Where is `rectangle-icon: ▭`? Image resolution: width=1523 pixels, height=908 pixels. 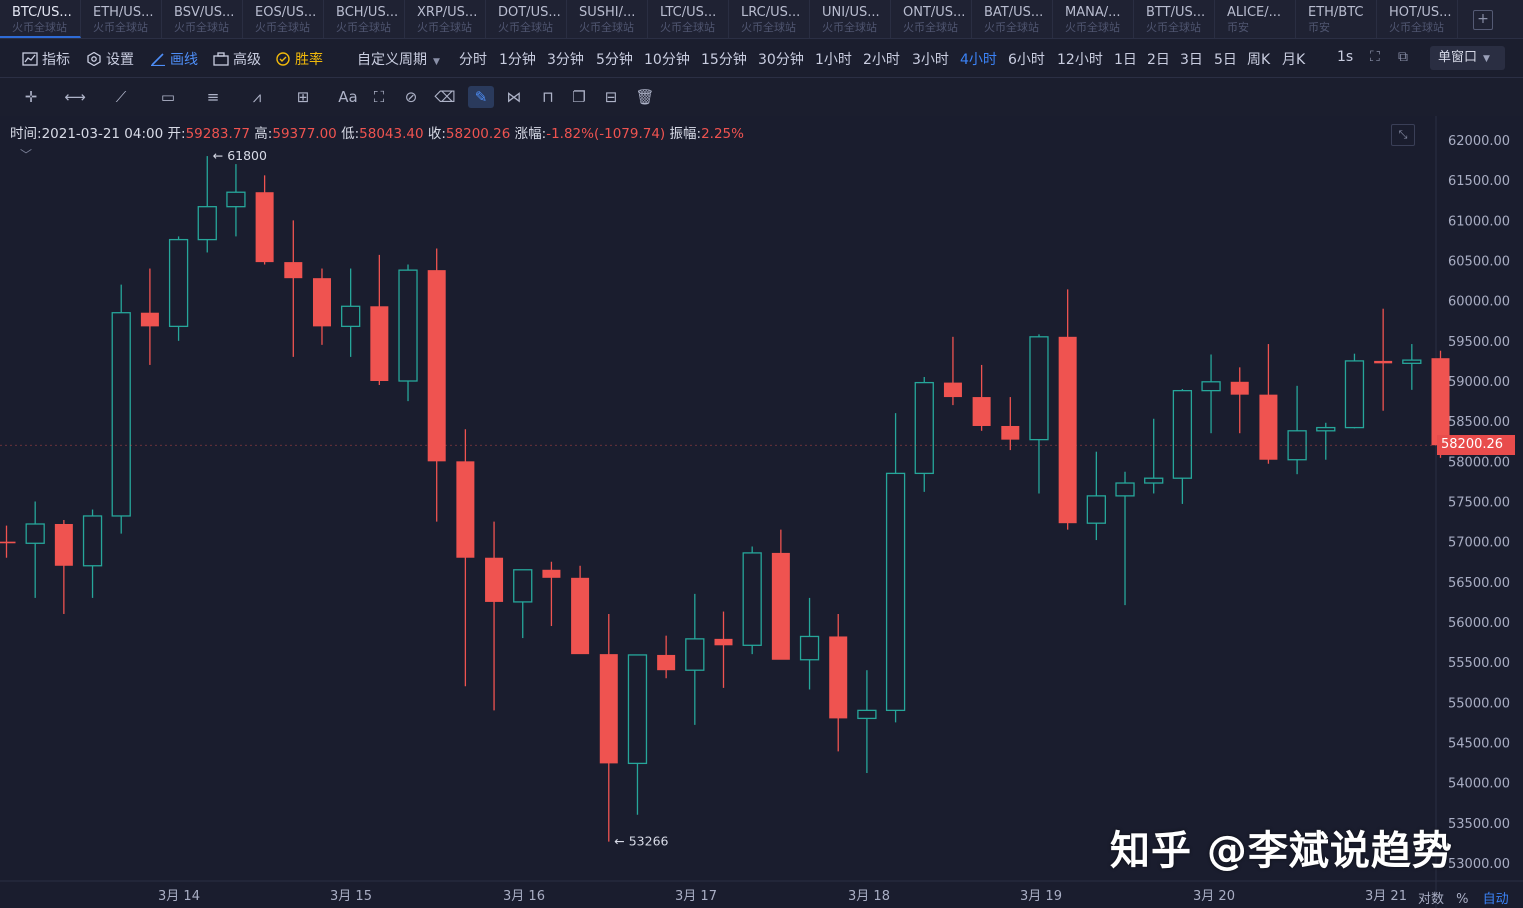
rectangle-icon: ▭ is located at coordinates (168, 97).